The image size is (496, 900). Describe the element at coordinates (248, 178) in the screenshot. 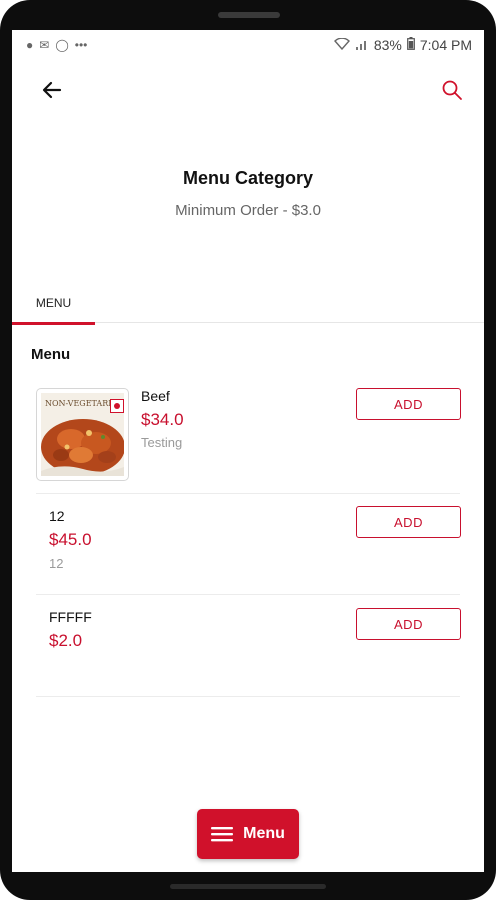

I see `page-title: Menu Category` at that location.